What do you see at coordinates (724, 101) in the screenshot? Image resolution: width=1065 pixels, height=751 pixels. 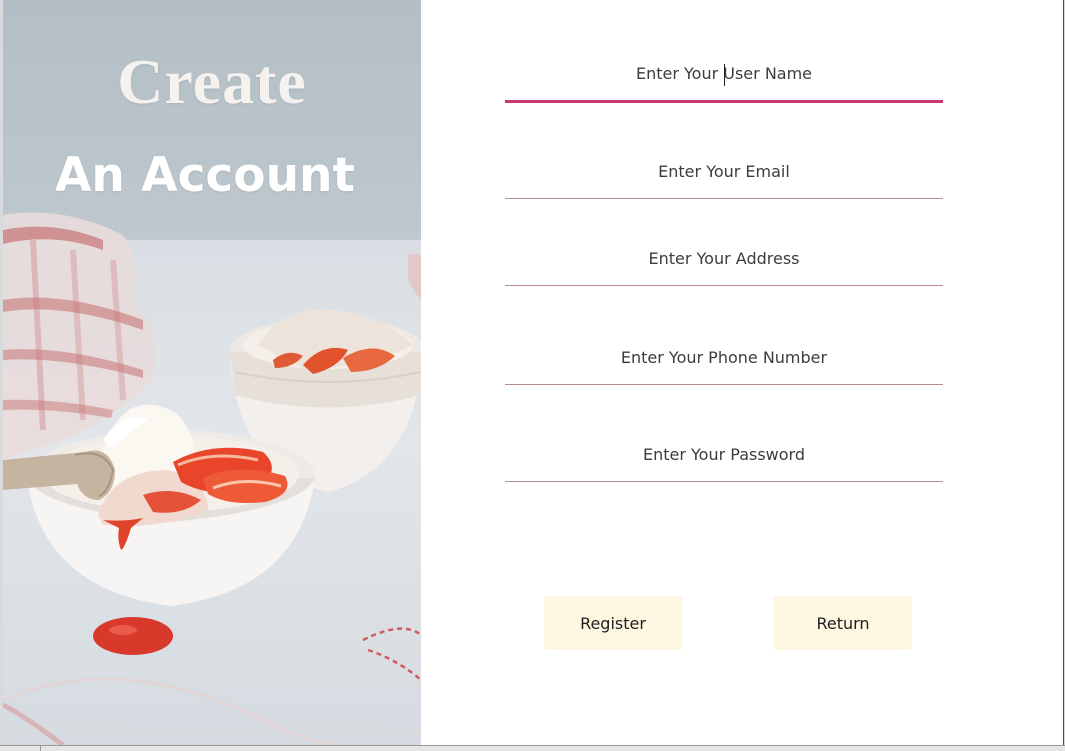 I see `username-underline` at bounding box center [724, 101].